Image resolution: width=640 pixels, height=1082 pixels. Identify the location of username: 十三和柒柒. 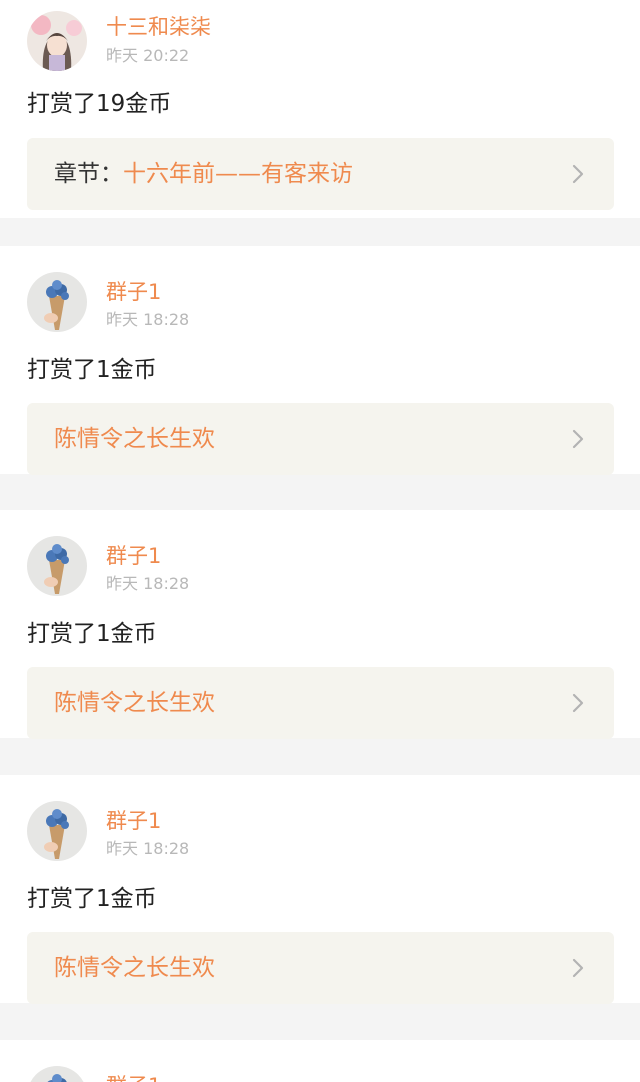
(158, 27).